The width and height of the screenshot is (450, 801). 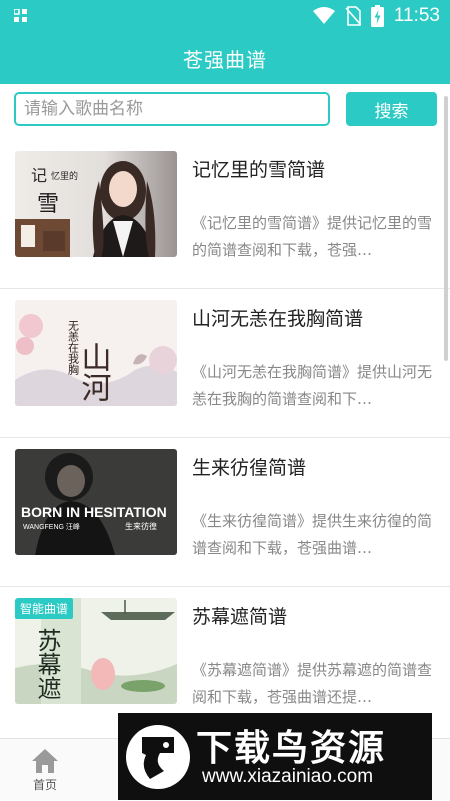 I want to click on thumb-text: 雪, so click(x=48, y=204).